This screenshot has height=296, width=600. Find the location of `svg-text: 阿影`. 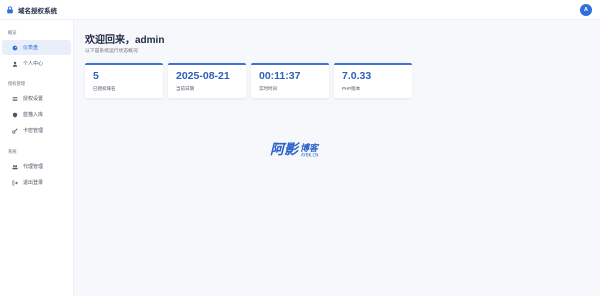

svg-text: 阿影 is located at coordinates (285, 150).